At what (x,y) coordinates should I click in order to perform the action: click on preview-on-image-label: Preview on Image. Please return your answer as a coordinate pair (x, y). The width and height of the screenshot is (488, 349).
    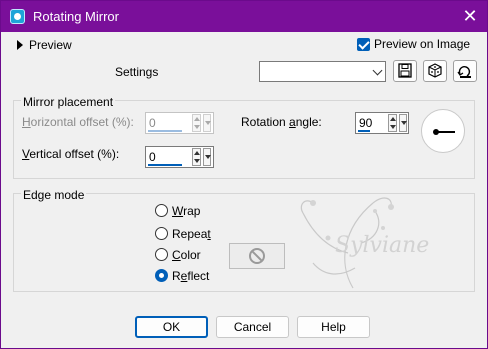
    Looking at the image, I should click on (422, 44).